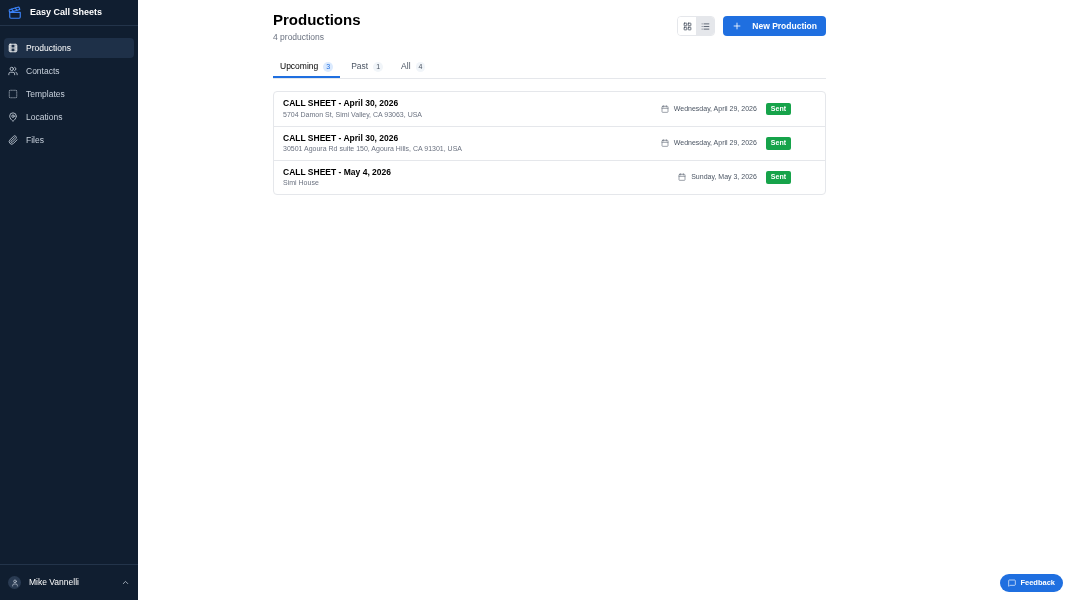  Describe the element at coordinates (69, 71) in the screenshot. I see `sidebar-item: Contacts` at that location.